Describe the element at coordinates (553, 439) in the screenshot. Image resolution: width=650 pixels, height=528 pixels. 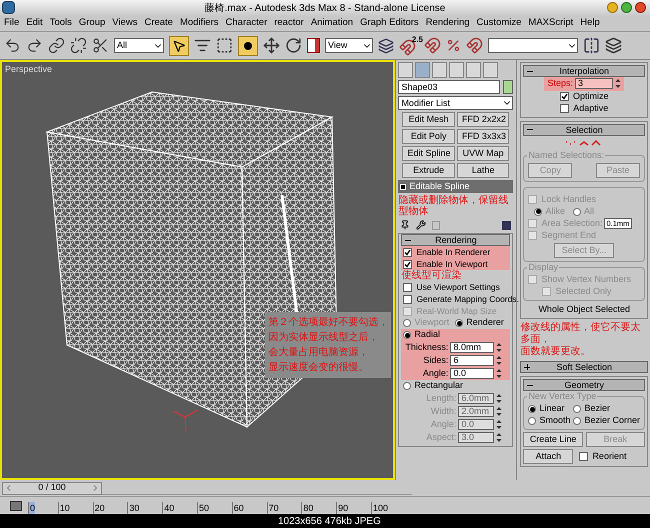
I see `panel-button: Create Line` at that location.